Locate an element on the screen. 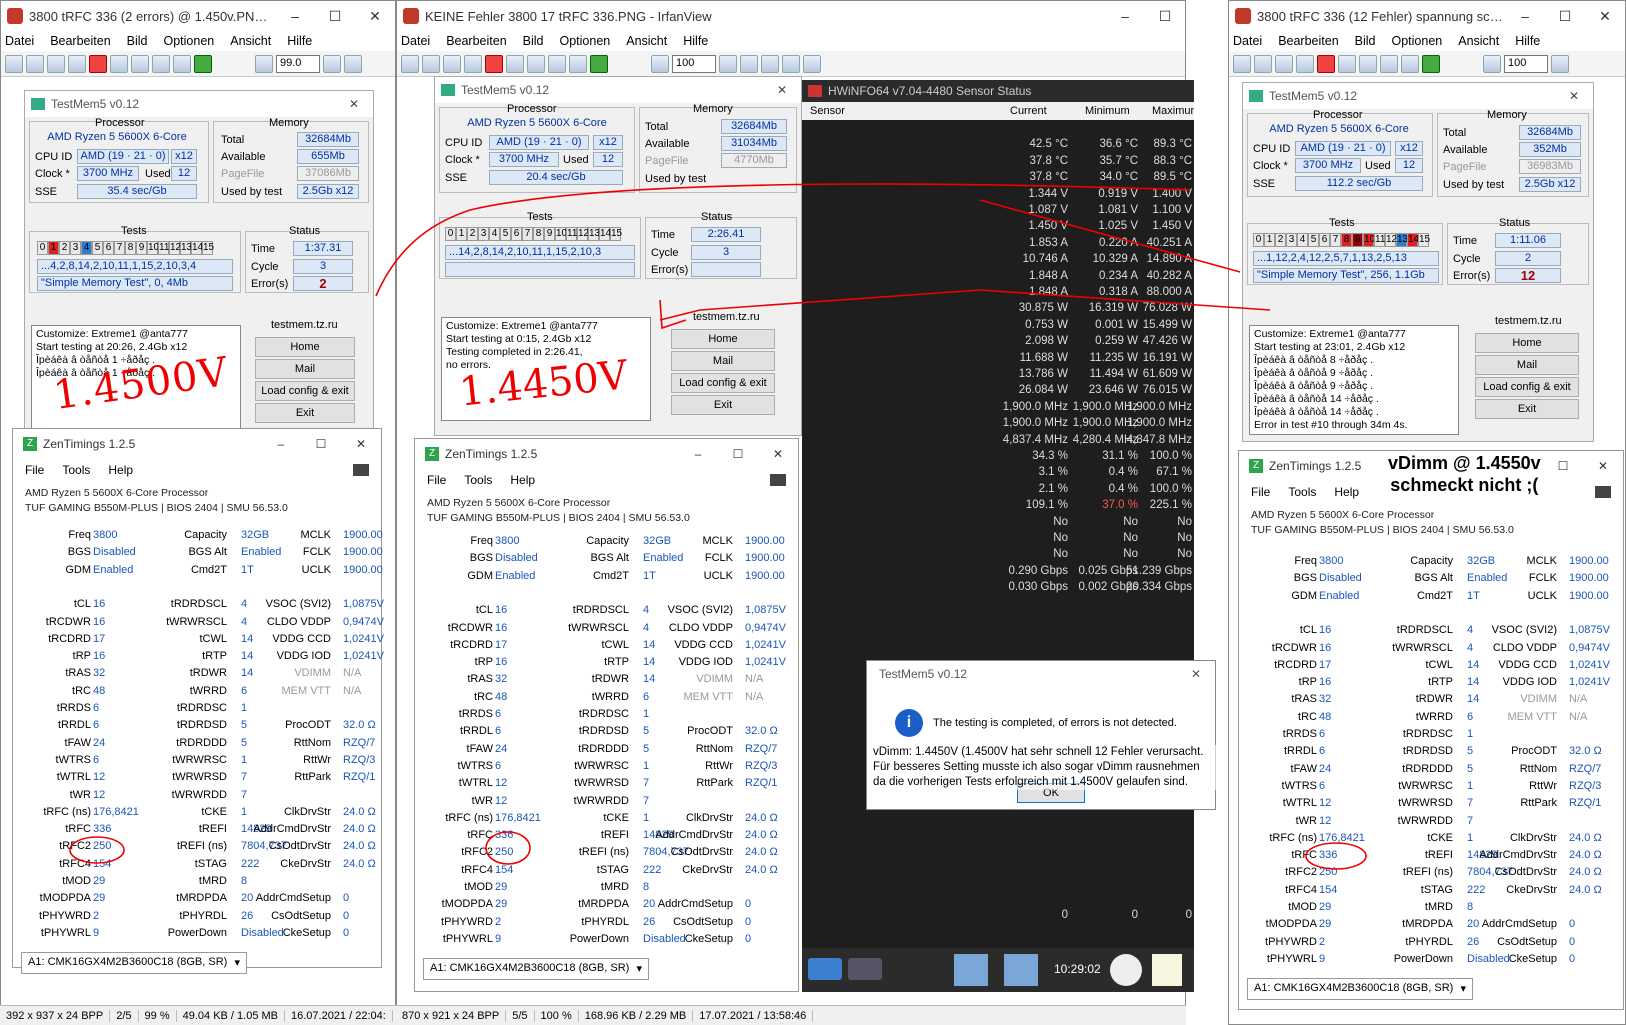  circle-trfc-mid is located at coordinates (508, 848).